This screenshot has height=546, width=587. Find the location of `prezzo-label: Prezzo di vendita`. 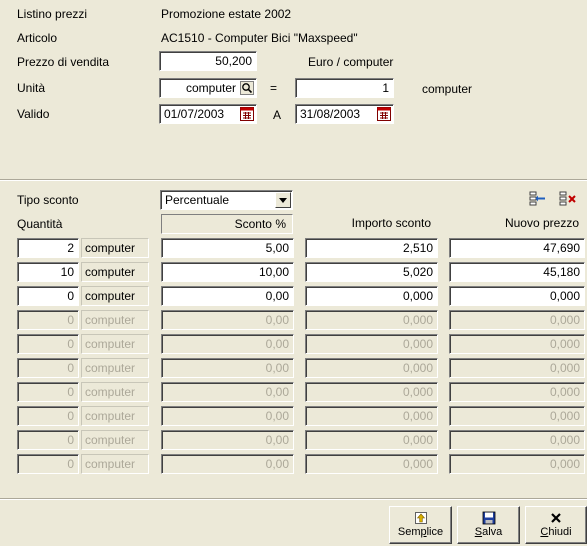

prezzo-label: Prezzo di vendita is located at coordinates (63, 62).